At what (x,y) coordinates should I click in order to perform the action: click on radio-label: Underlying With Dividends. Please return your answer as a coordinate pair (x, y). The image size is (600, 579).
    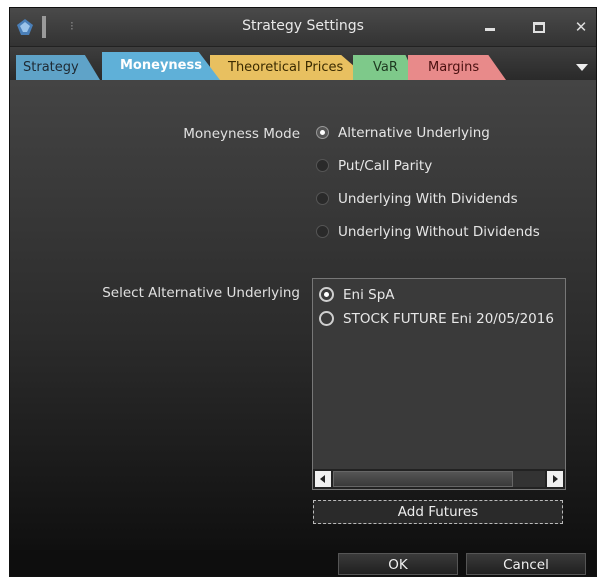
    Looking at the image, I should click on (428, 199).